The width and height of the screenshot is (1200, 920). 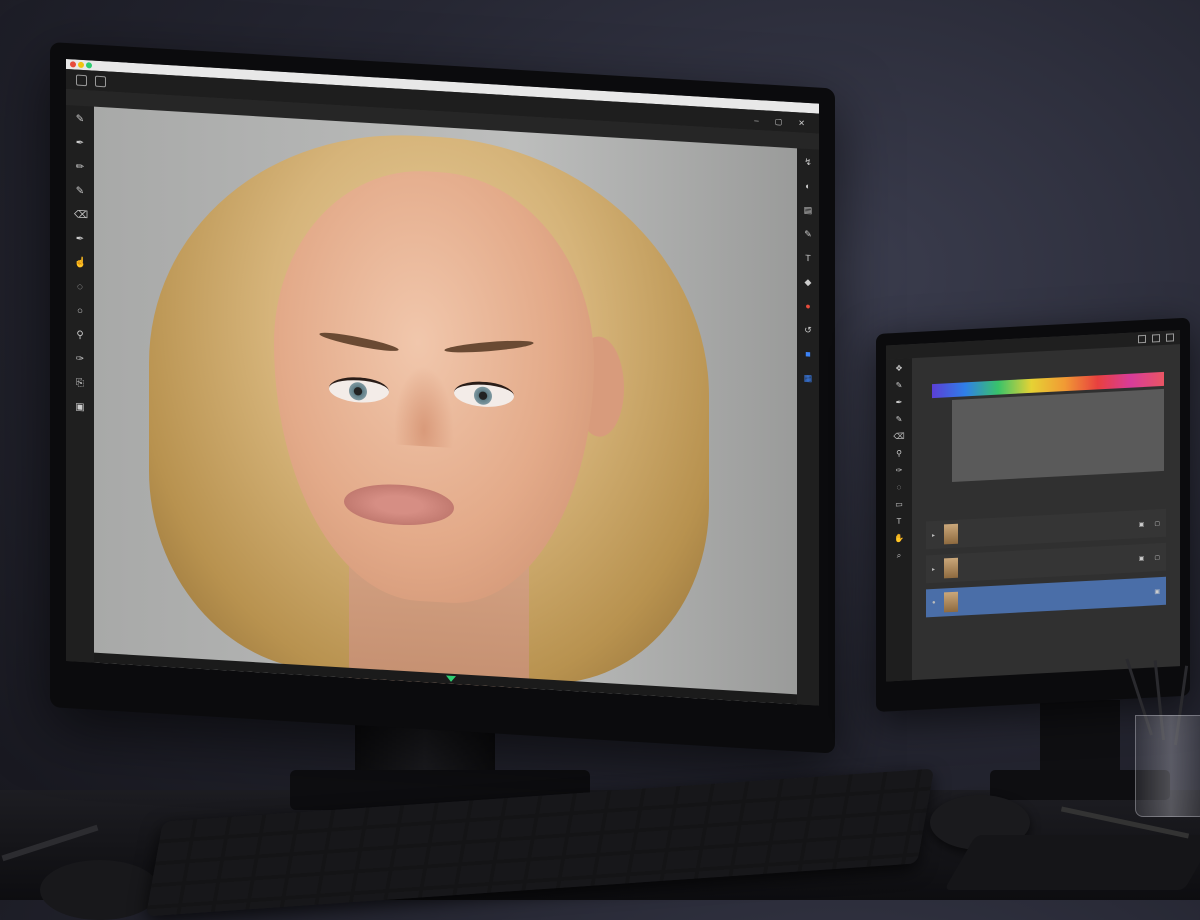 I want to click on window-controls: – ▢ ✕, so click(x=786, y=121).